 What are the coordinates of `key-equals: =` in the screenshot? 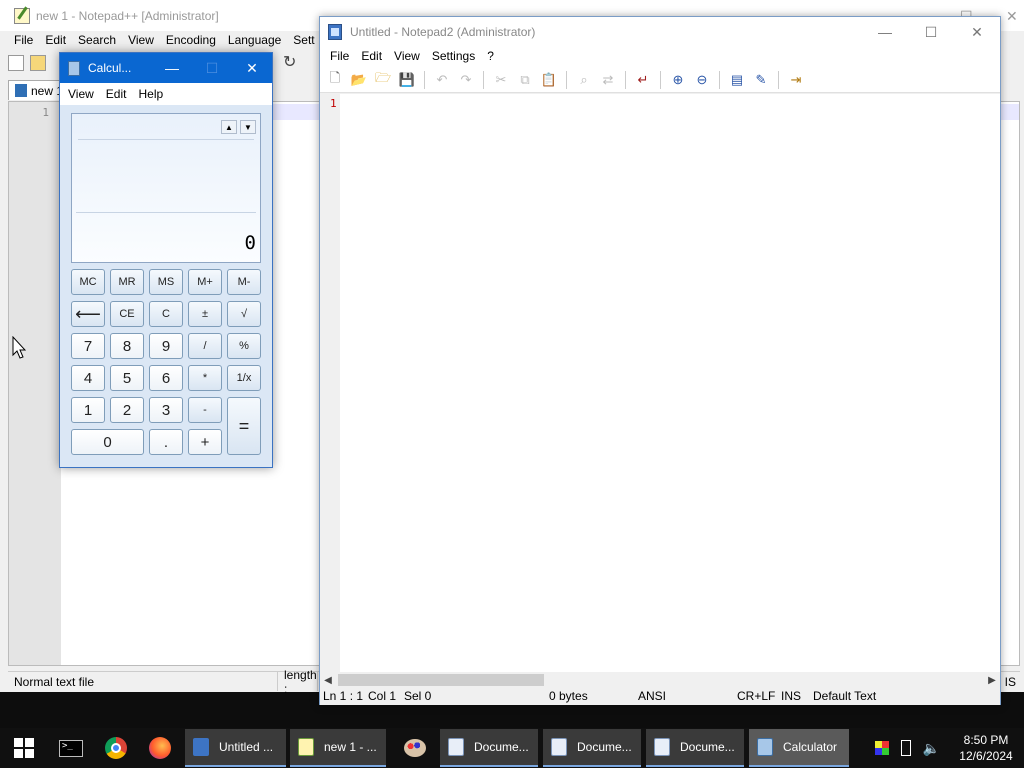 It's located at (244, 426).